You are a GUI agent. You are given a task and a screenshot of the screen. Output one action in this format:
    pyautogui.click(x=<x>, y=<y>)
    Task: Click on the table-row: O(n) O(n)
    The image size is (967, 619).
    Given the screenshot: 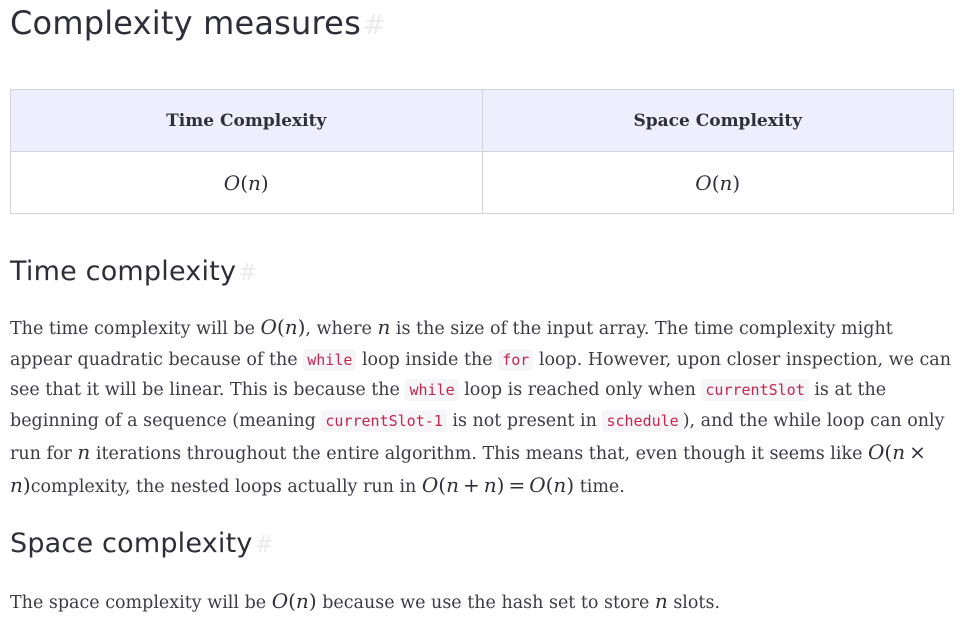 What is the action you would take?
    pyautogui.click(x=482, y=182)
    